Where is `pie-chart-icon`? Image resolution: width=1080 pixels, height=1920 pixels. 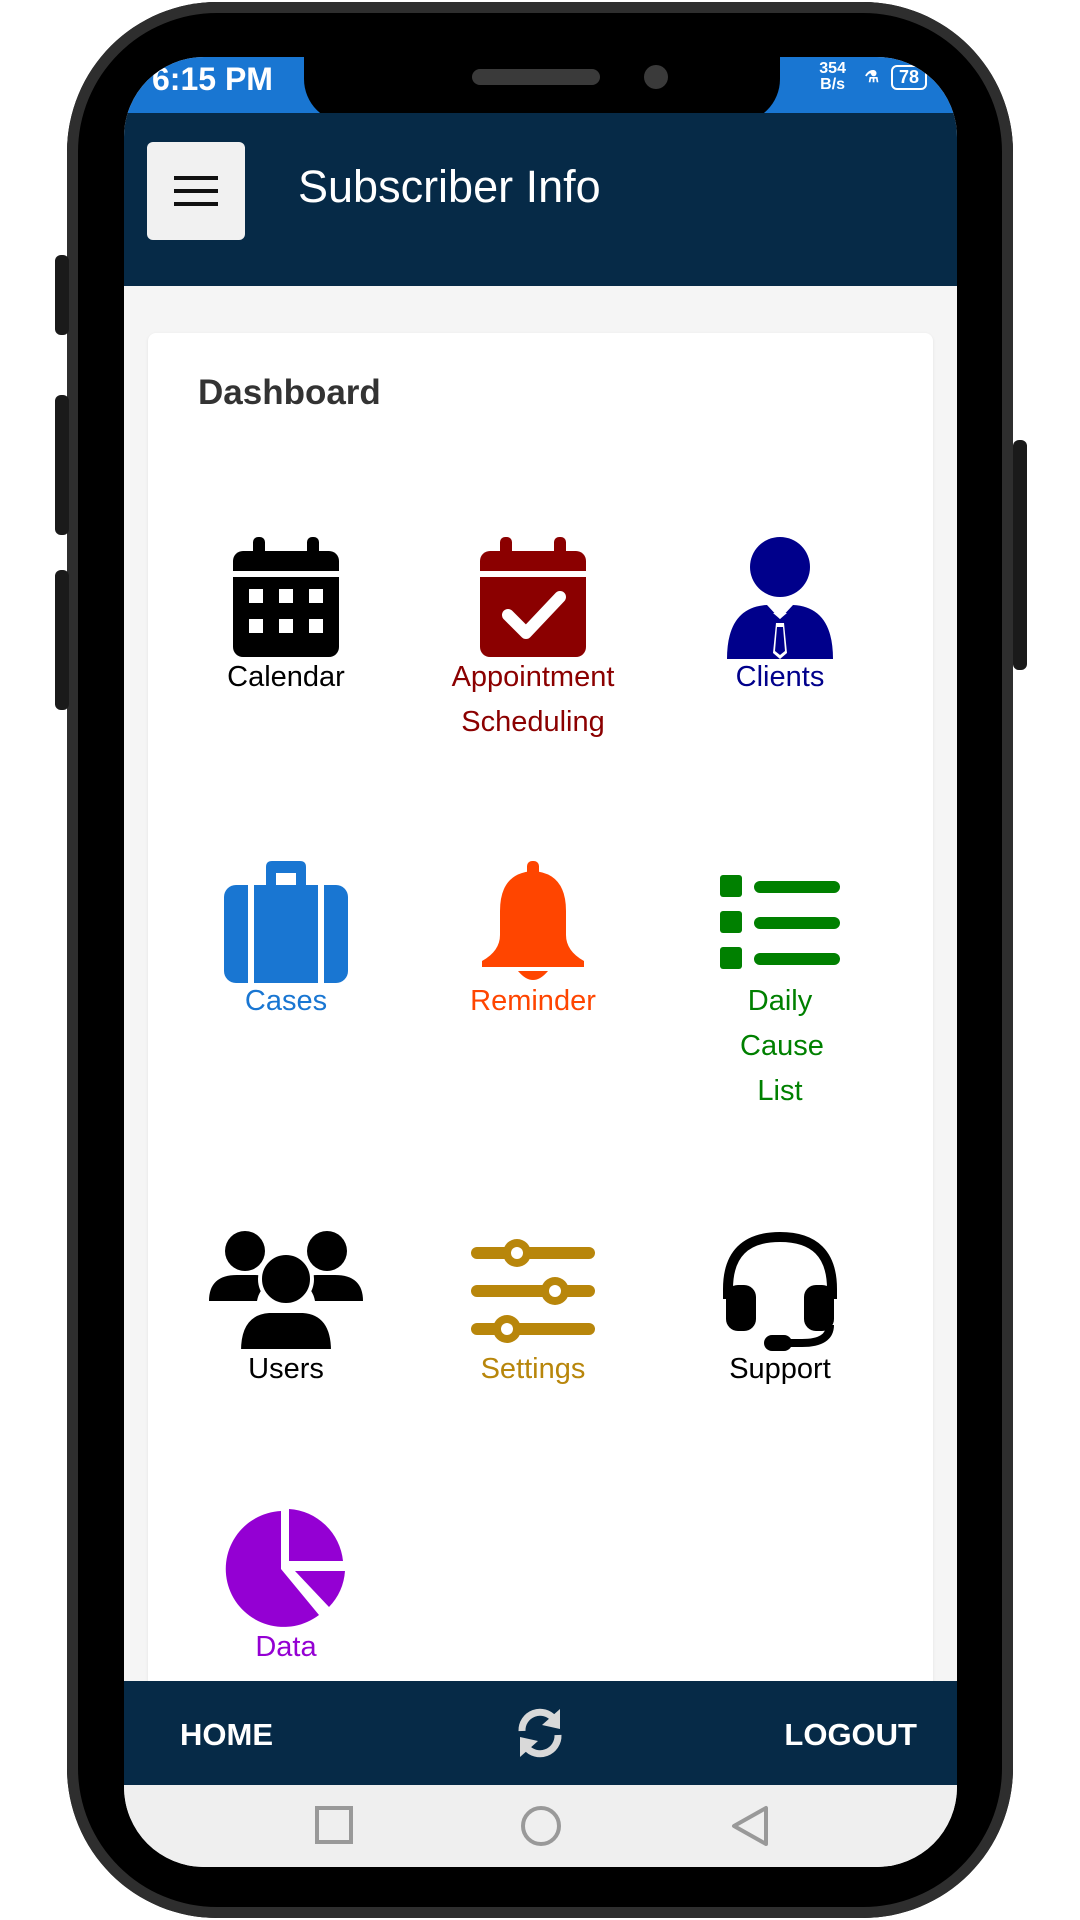 pie-chart-icon is located at coordinates (285, 1568).